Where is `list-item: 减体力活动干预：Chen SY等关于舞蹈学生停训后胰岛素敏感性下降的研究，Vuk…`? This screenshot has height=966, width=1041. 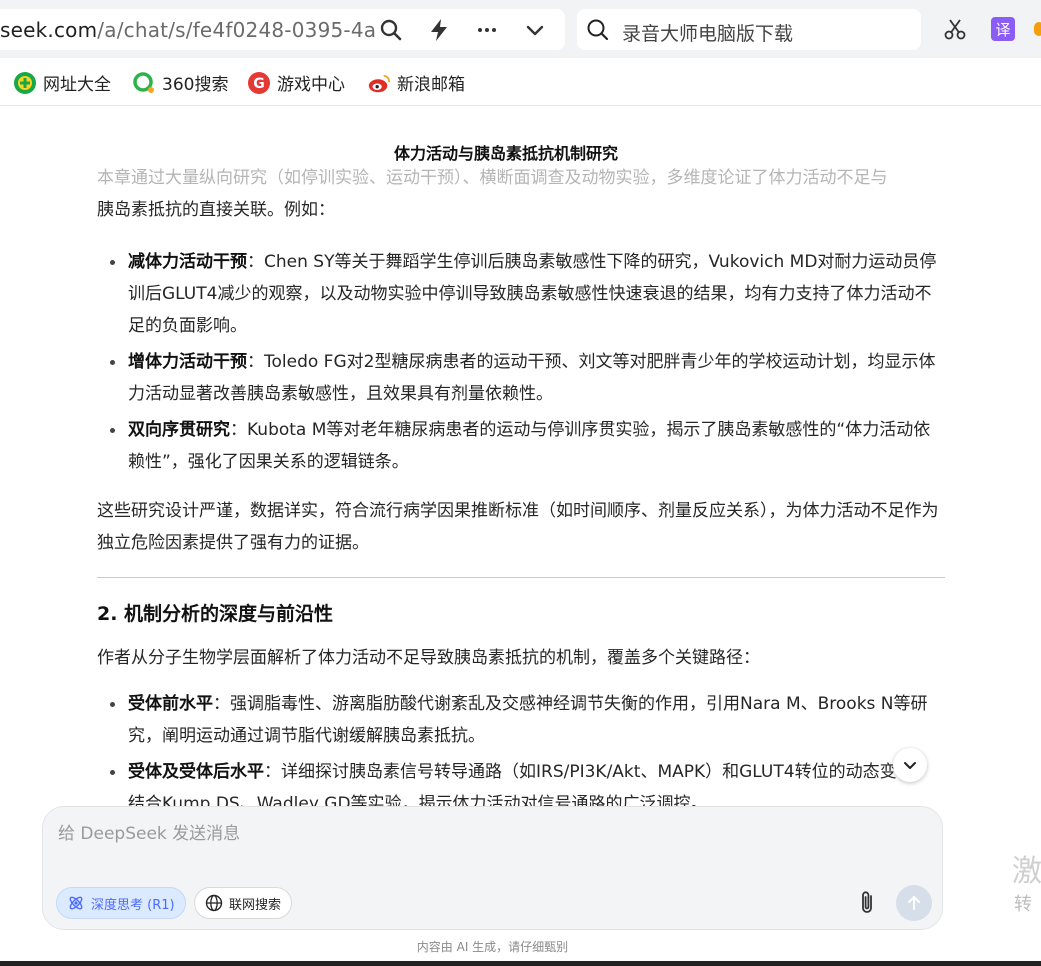 list-item: 减体力活动干预：Chen SY等关于舞蹈学生停训后胰岛素敏感性下降的研究，Vuk… is located at coordinates (521, 294).